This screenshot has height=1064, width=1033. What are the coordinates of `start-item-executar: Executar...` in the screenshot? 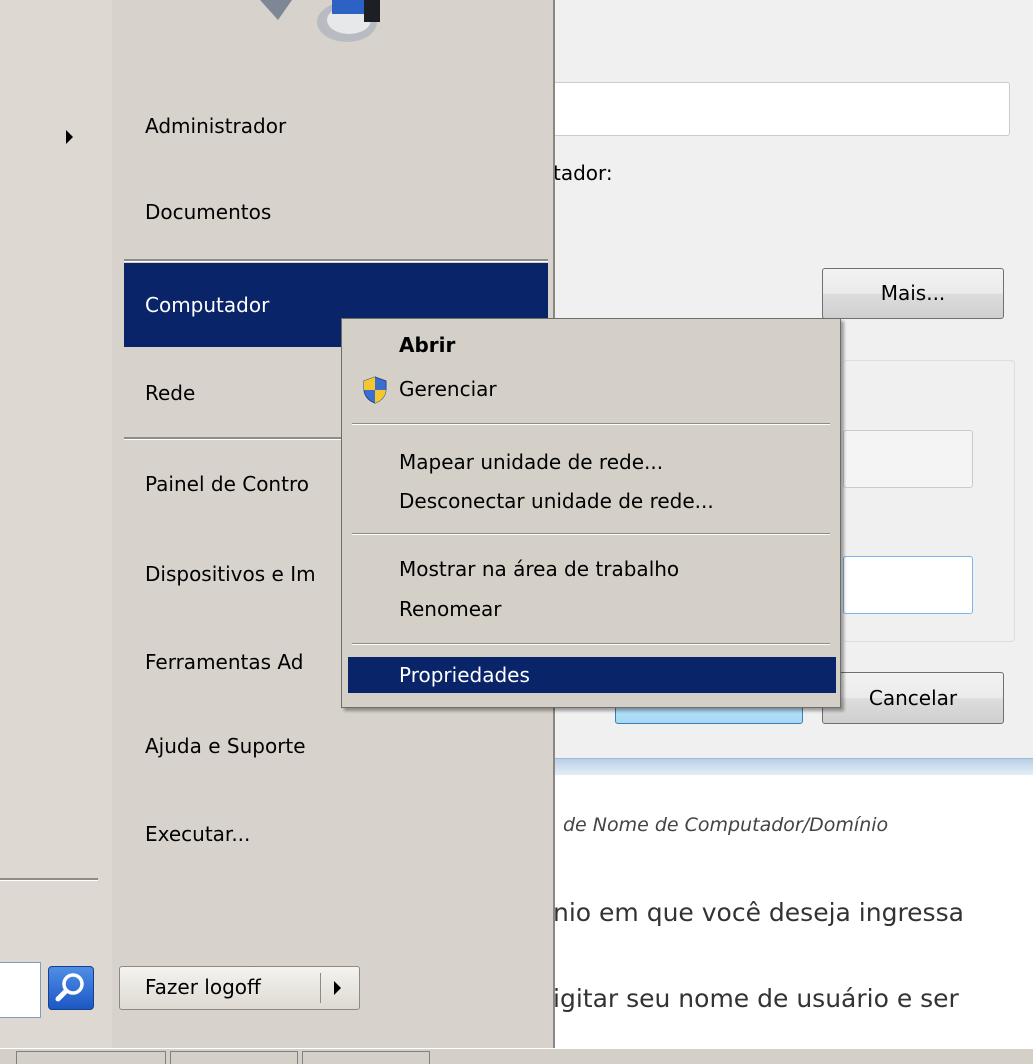 It's located at (336, 834).